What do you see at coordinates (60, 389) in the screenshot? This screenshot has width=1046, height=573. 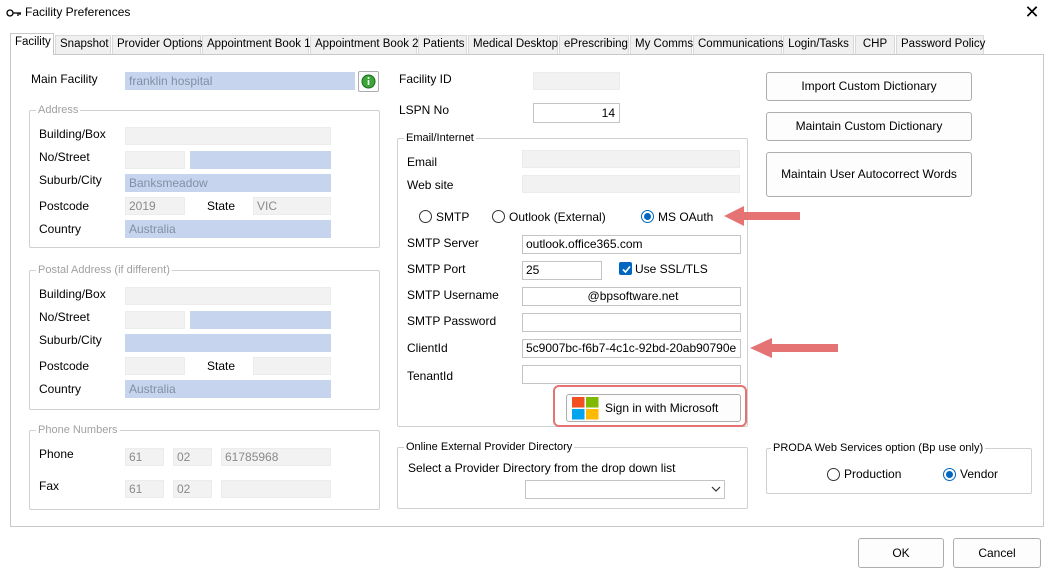 I see `postal-country-label: Country` at bounding box center [60, 389].